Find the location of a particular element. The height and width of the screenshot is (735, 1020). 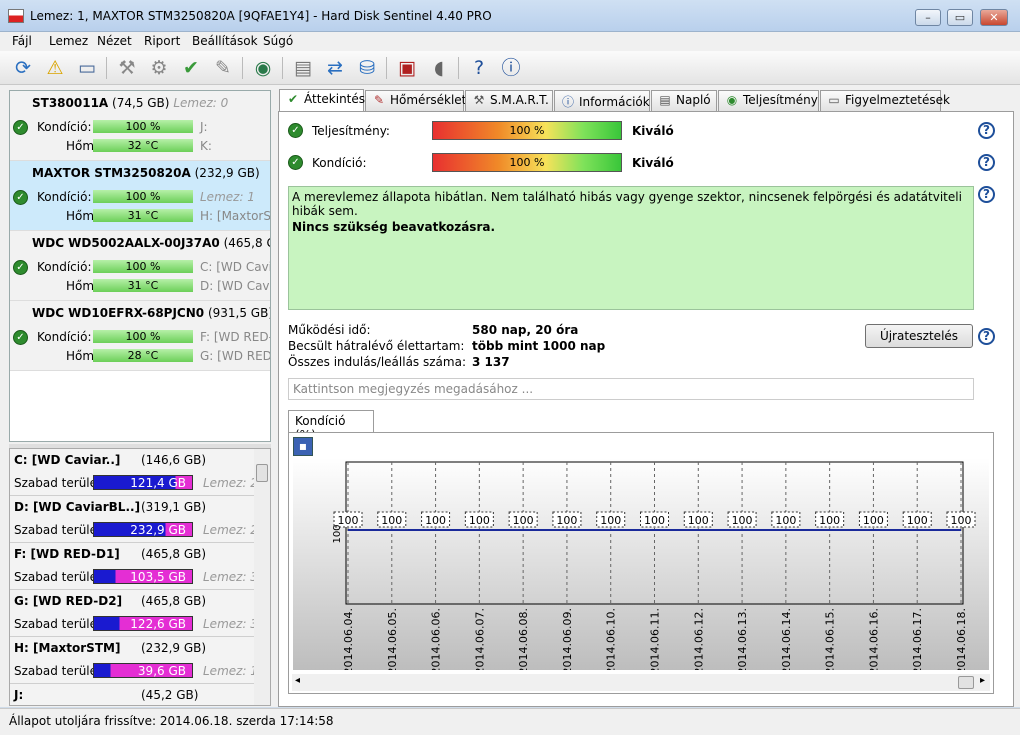

disk-tool-1-icon: ⚒ is located at coordinates (127, 68).